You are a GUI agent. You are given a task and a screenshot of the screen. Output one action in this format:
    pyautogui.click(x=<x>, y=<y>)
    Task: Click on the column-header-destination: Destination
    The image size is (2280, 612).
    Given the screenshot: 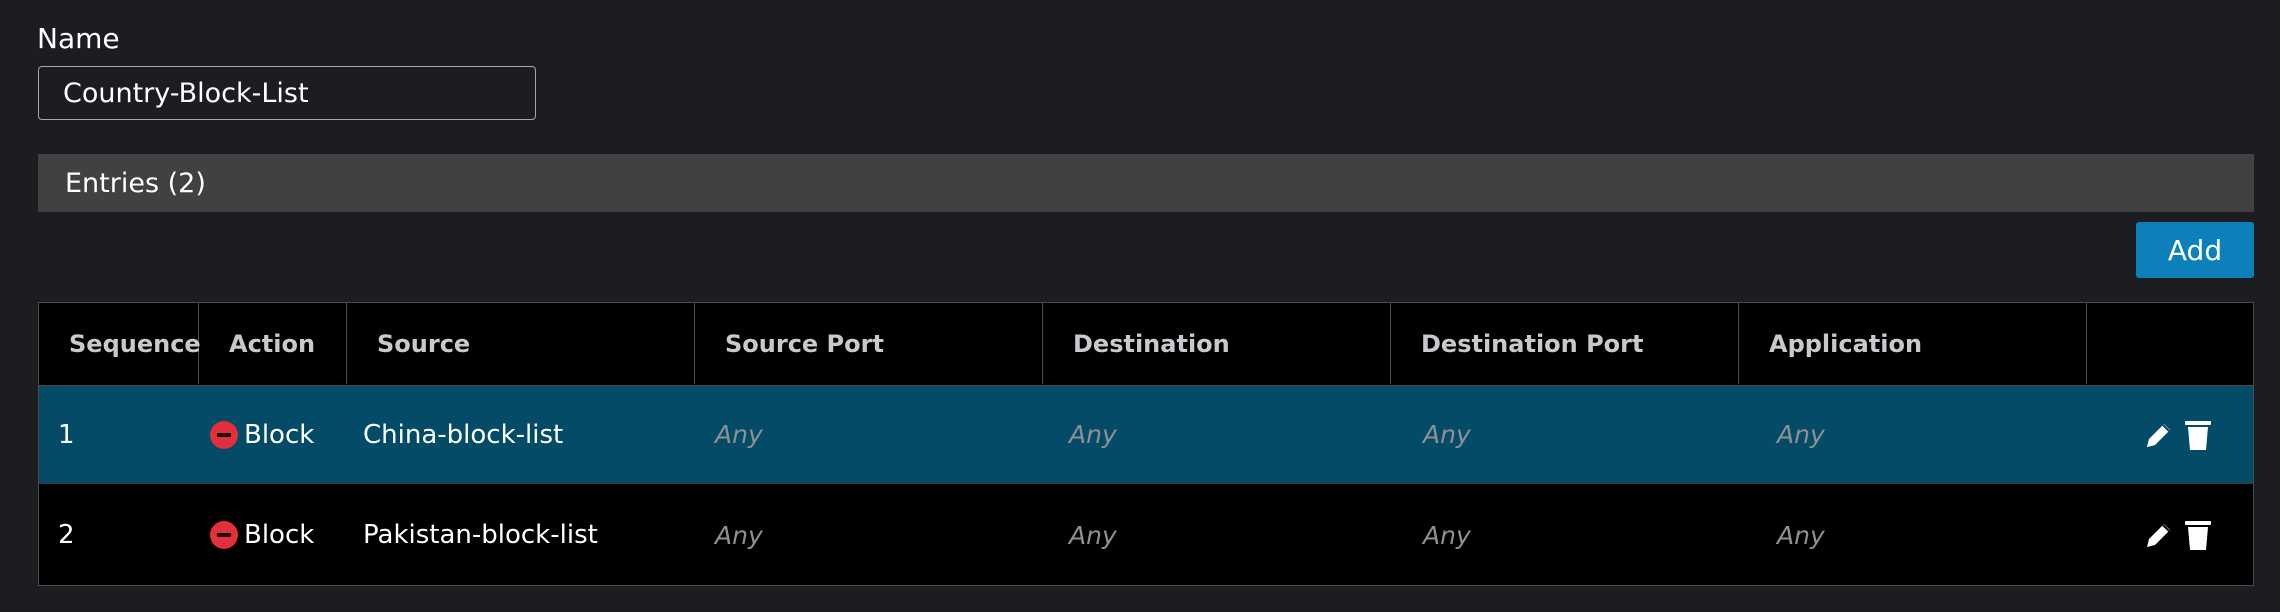 What is the action you would take?
    pyautogui.click(x=1217, y=343)
    